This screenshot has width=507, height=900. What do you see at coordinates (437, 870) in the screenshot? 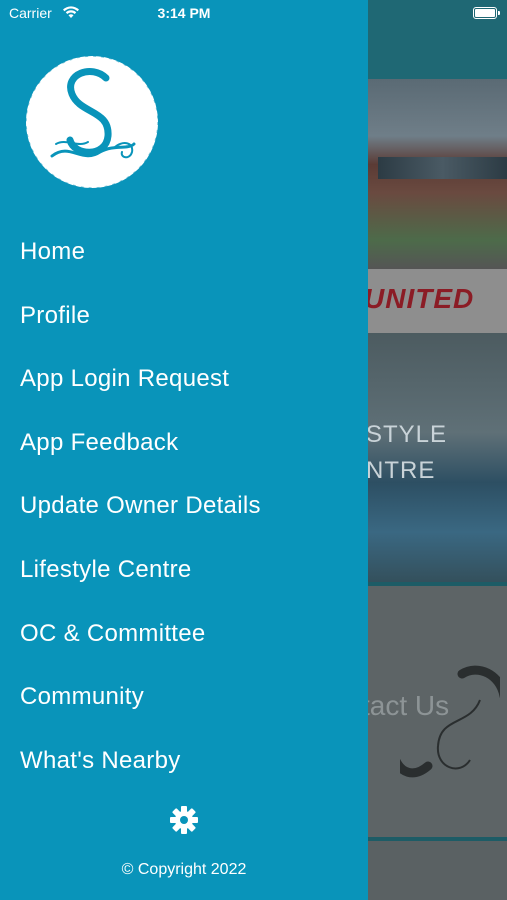
I see `background-bottom-tile` at bounding box center [437, 870].